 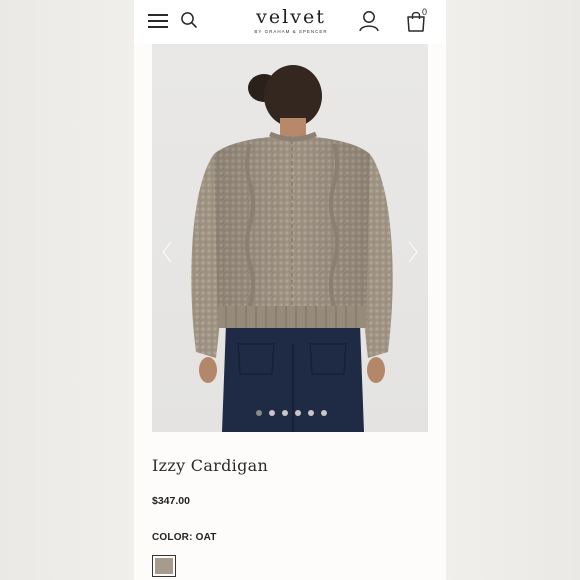 I want to click on brand-tagline: BY GRAHAM & SPENCER, so click(x=291, y=31).